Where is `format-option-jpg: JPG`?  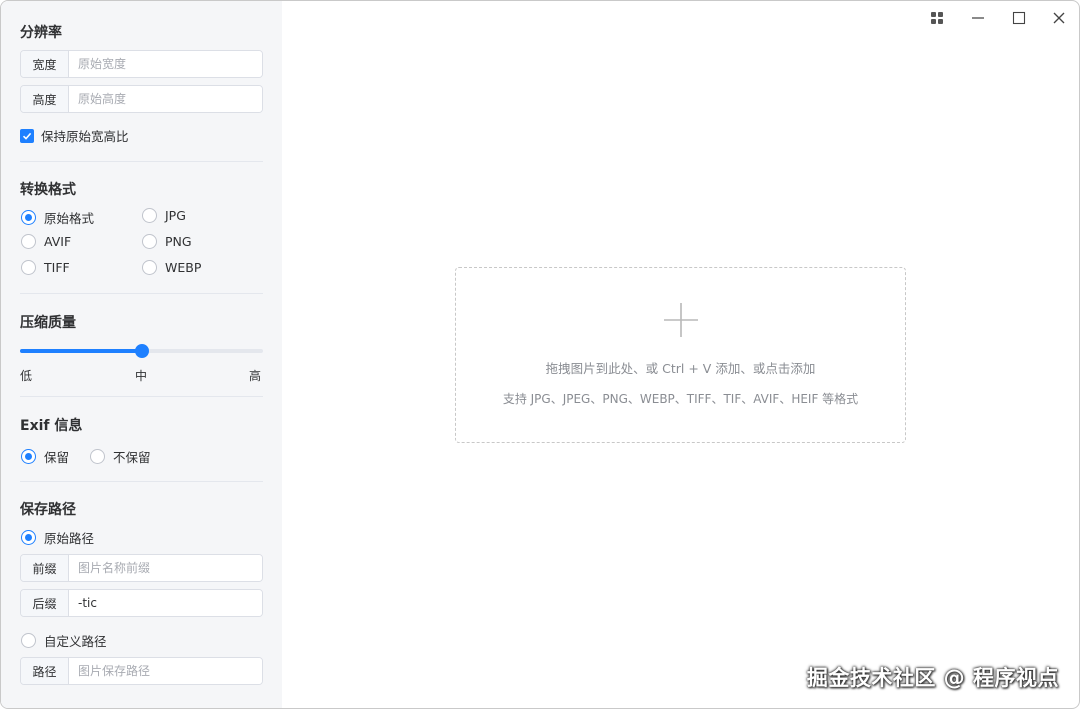 format-option-jpg: JPG is located at coordinates (164, 215).